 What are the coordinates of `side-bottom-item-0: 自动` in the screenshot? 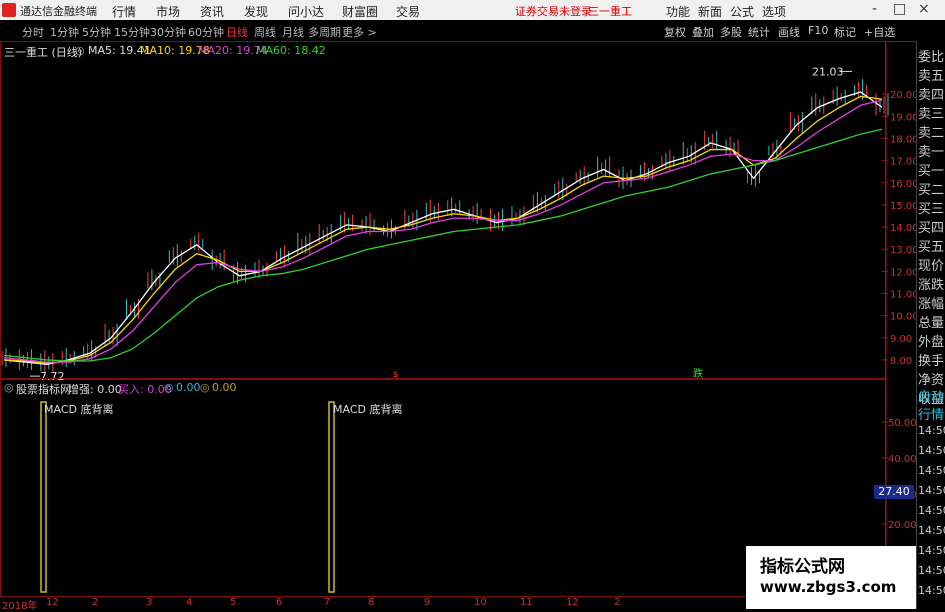 It's located at (931, 395).